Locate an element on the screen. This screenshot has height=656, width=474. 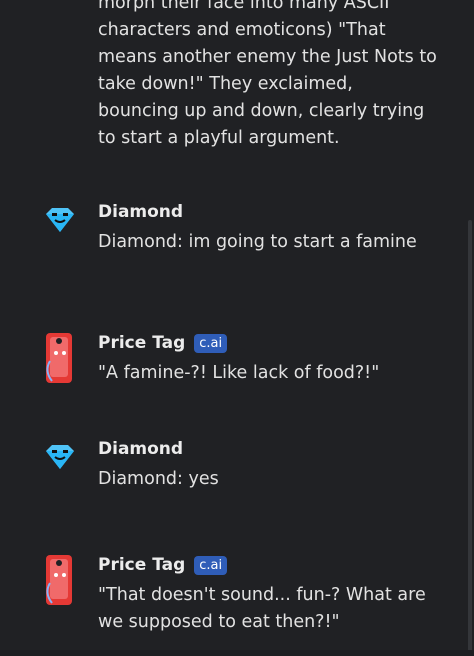
message-text: Diamond: im going to start a famine is located at coordinates (257, 242).